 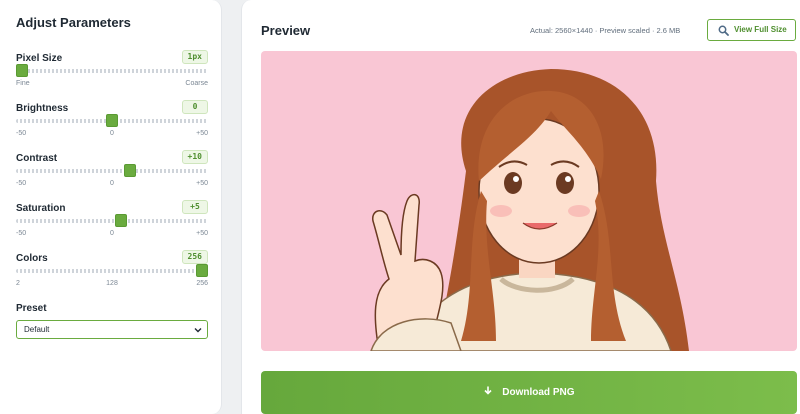 What do you see at coordinates (37, 158) in the screenshot?
I see `param-label: Contrast` at bounding box center [37, 158].